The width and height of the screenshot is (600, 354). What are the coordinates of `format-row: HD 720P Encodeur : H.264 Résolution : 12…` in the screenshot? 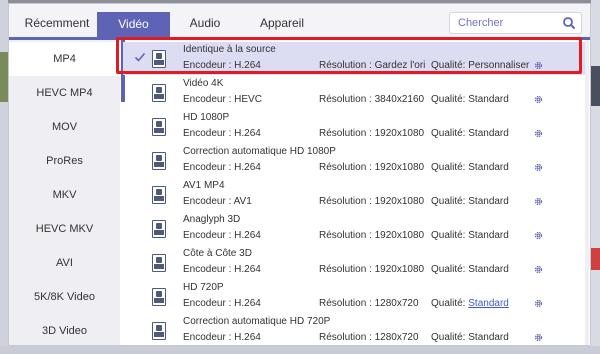 It's located at (354, 296).